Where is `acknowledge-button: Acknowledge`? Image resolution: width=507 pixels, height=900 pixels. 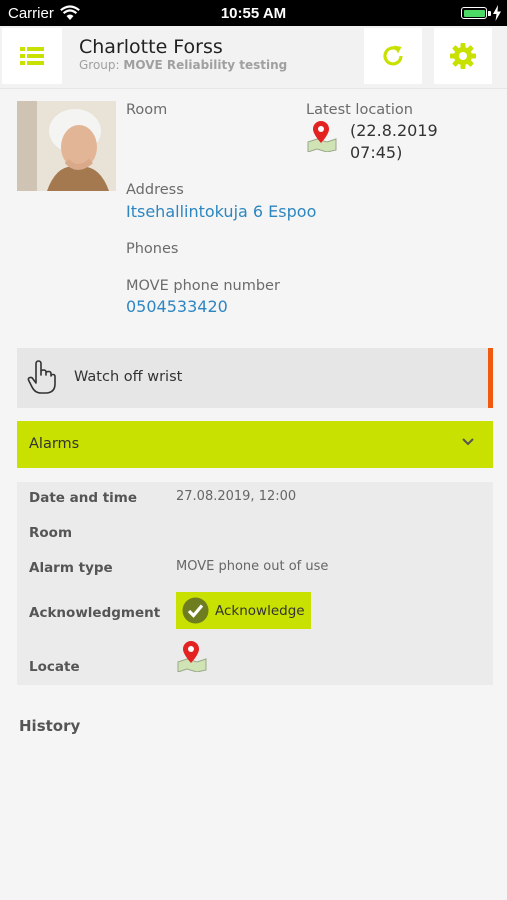
acknowledge-button: Acknowledge is located at coordinates (243, 610).